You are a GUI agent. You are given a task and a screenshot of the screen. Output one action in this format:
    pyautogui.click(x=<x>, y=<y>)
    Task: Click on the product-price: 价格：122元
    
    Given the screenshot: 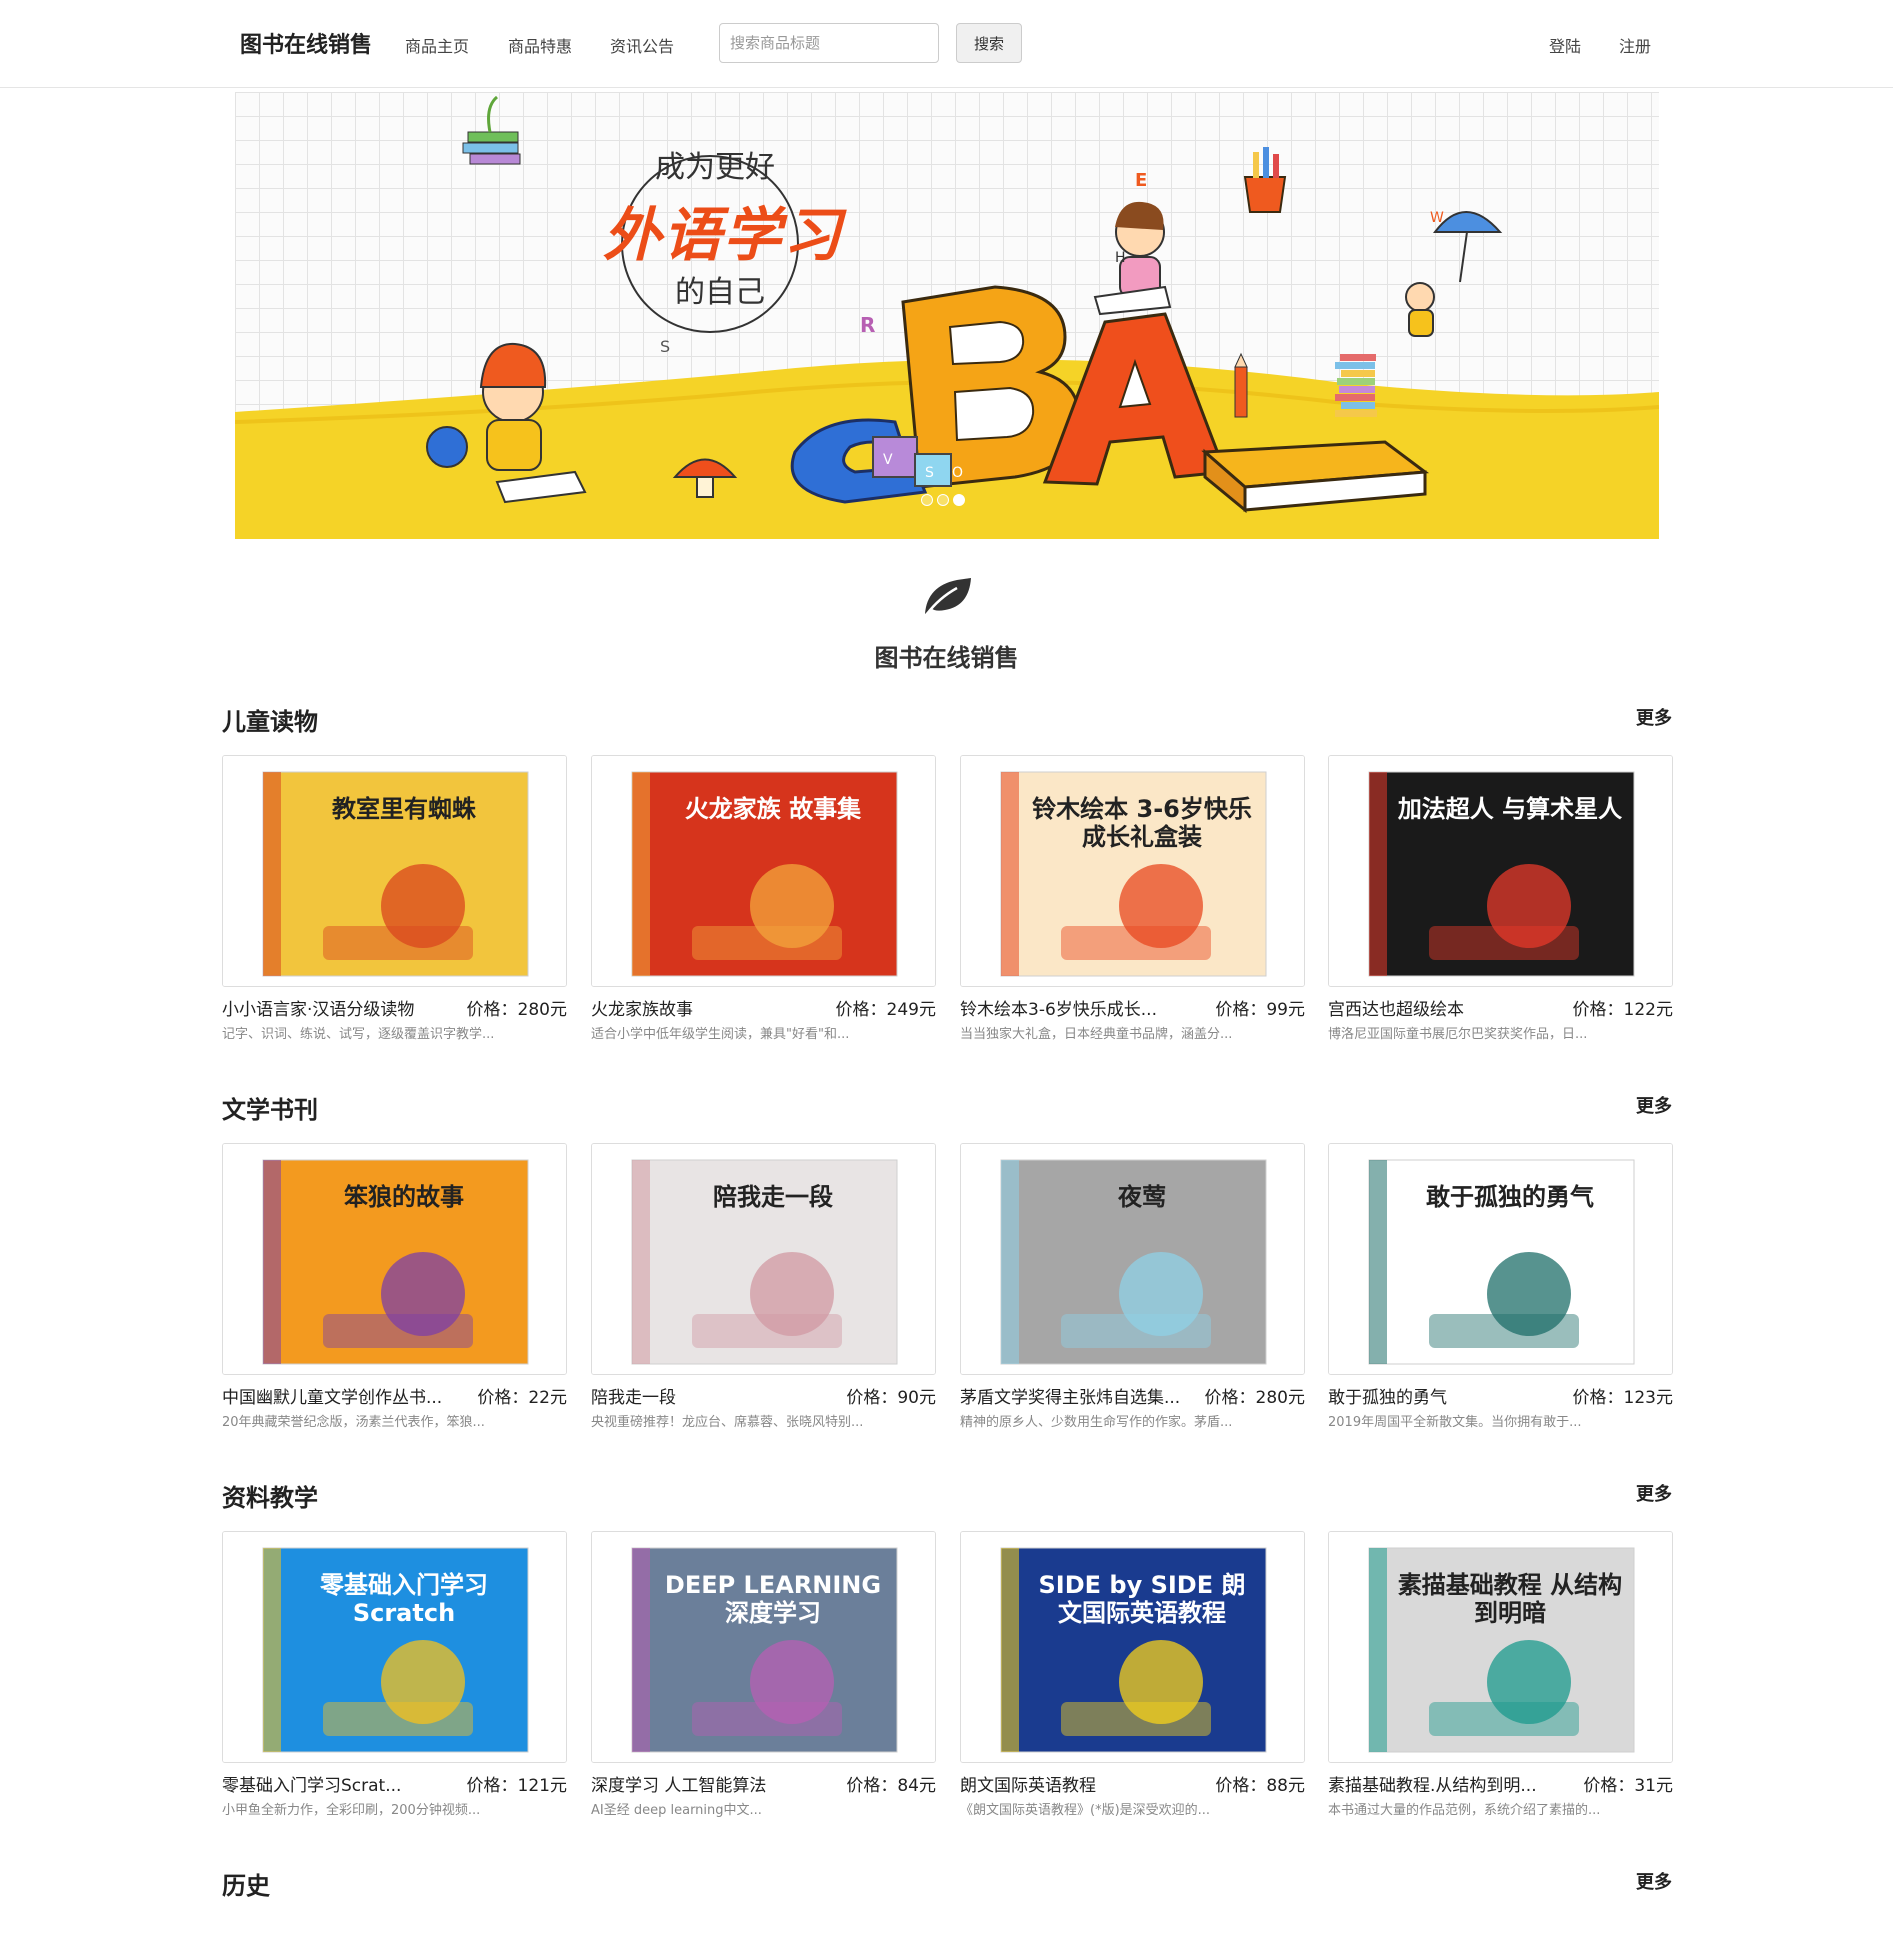 What is the action you would take?
    pyautogui.click(x=1622, y=1010)
    